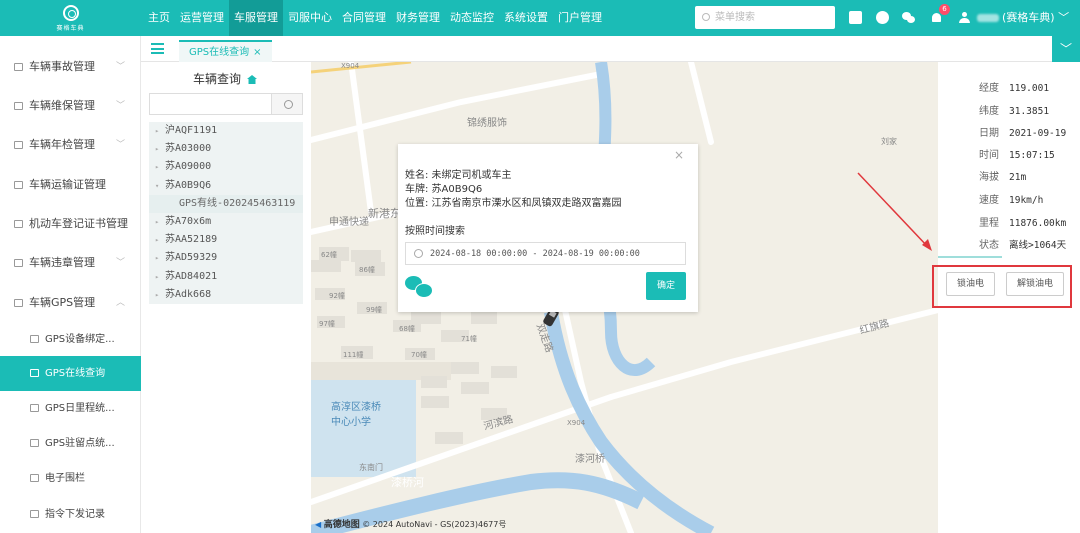 The height and width of the screenshot is (533, 1080). I want to click on sidebar-subitem-label: 指令下发记录, so click(75, 514).